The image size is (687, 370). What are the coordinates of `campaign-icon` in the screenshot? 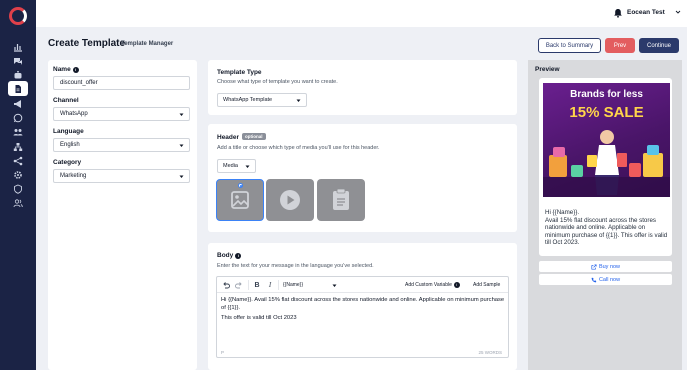 It's located at (18, 104).